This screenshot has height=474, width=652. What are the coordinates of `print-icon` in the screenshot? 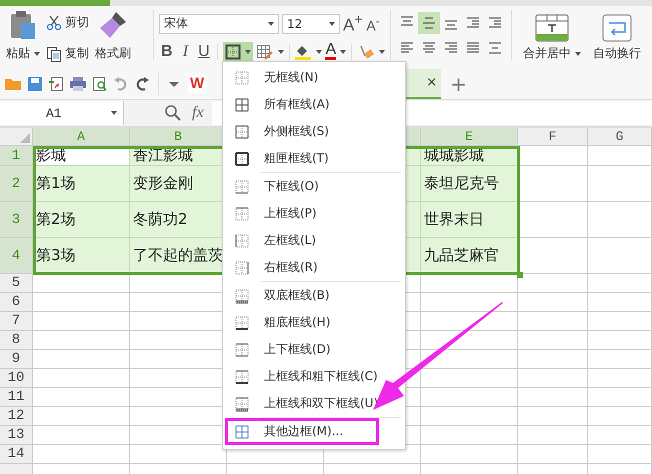 It's located at (78, 84).